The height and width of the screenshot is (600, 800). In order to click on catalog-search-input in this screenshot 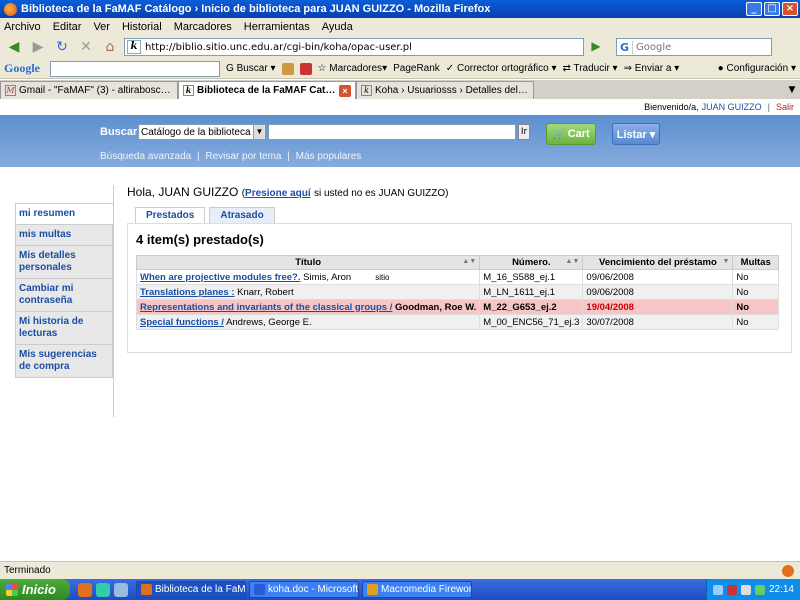, I will do `click(392, 132)`.